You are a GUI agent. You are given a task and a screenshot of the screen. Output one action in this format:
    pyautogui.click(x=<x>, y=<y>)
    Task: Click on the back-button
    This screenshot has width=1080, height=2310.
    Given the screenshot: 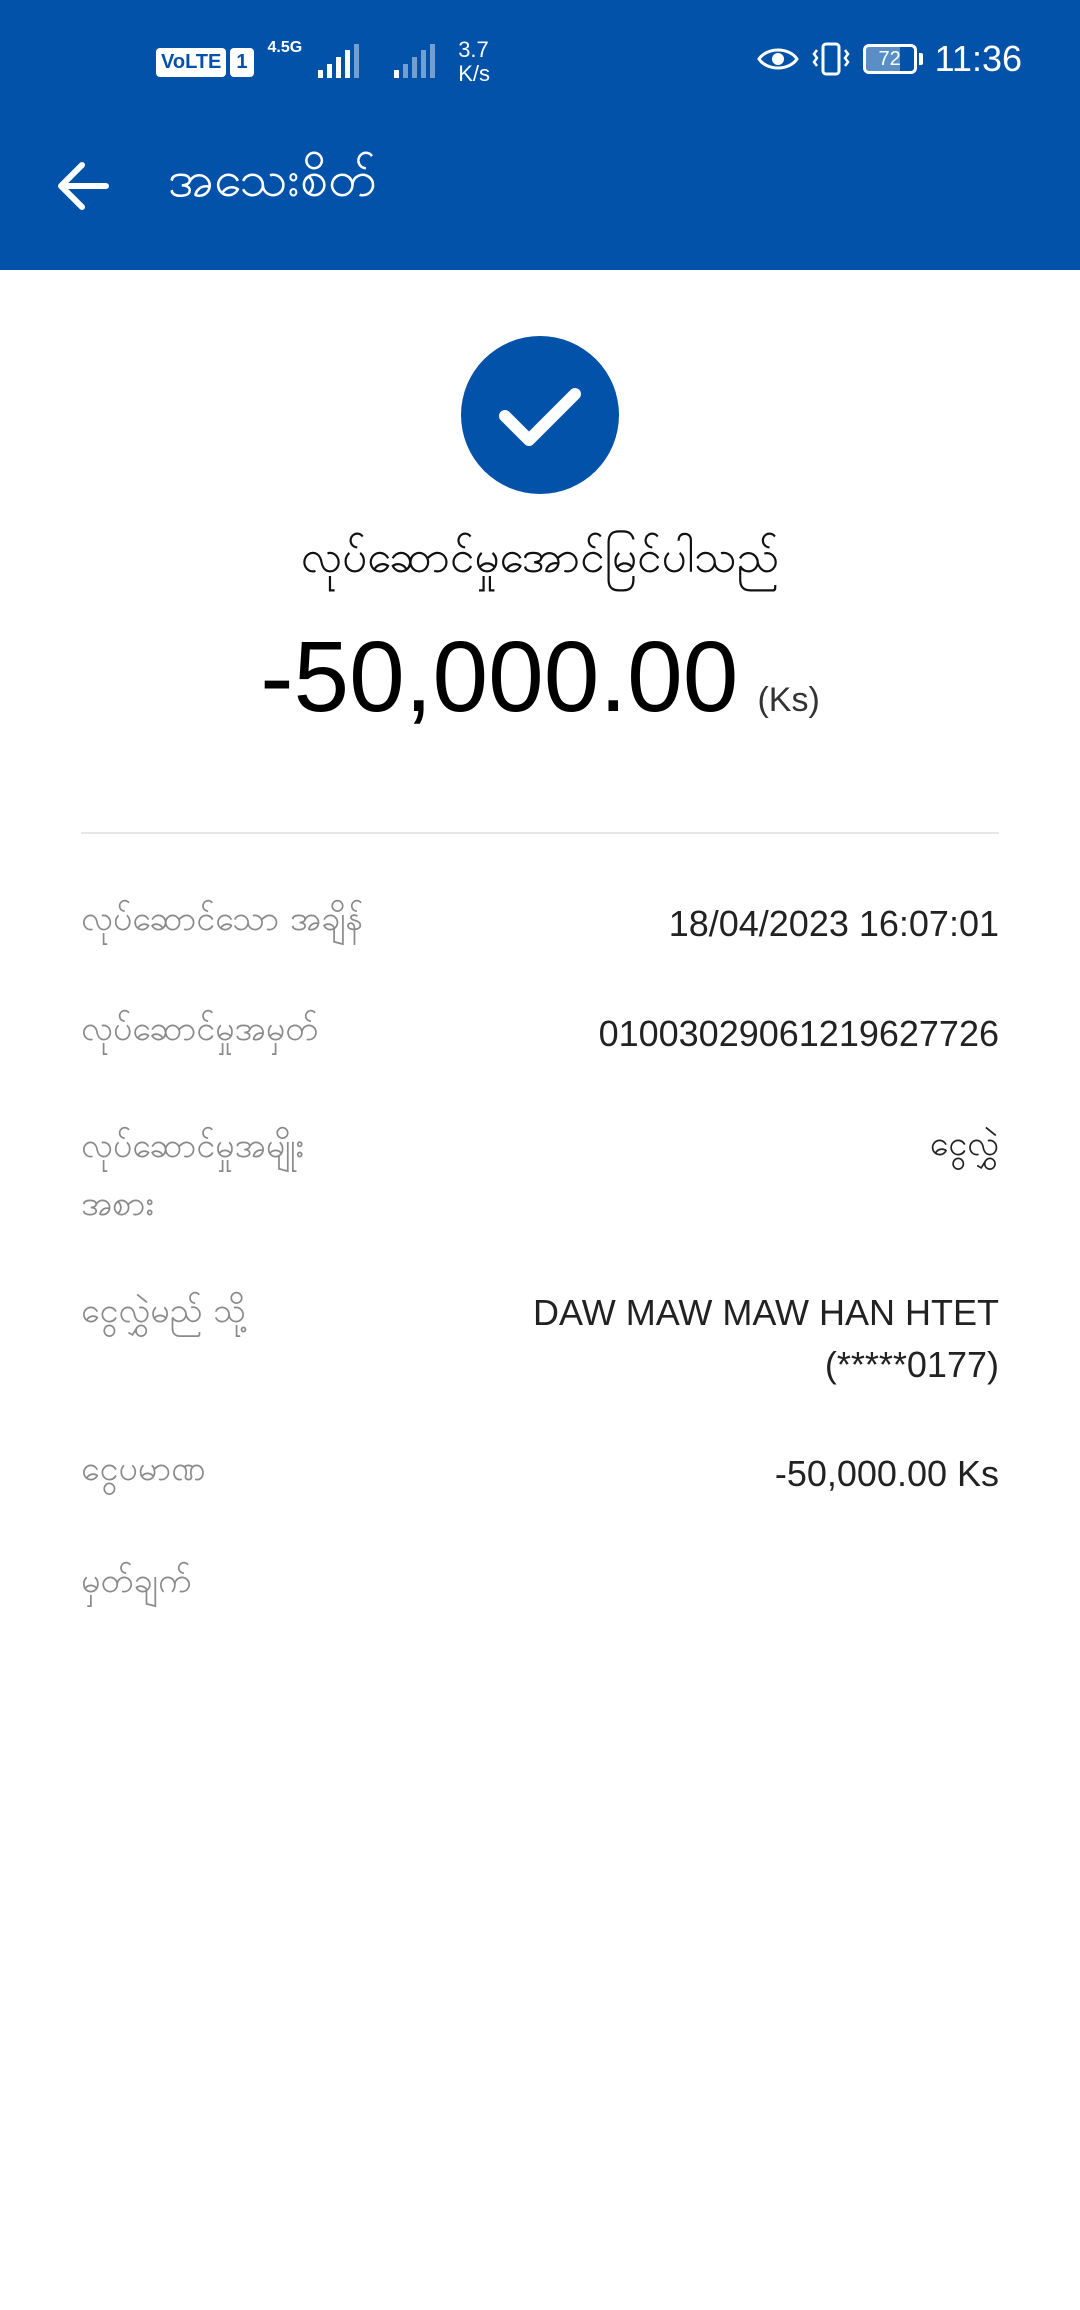 What is the action you would take?
    pyautogui.click(x=84, y=186)
    